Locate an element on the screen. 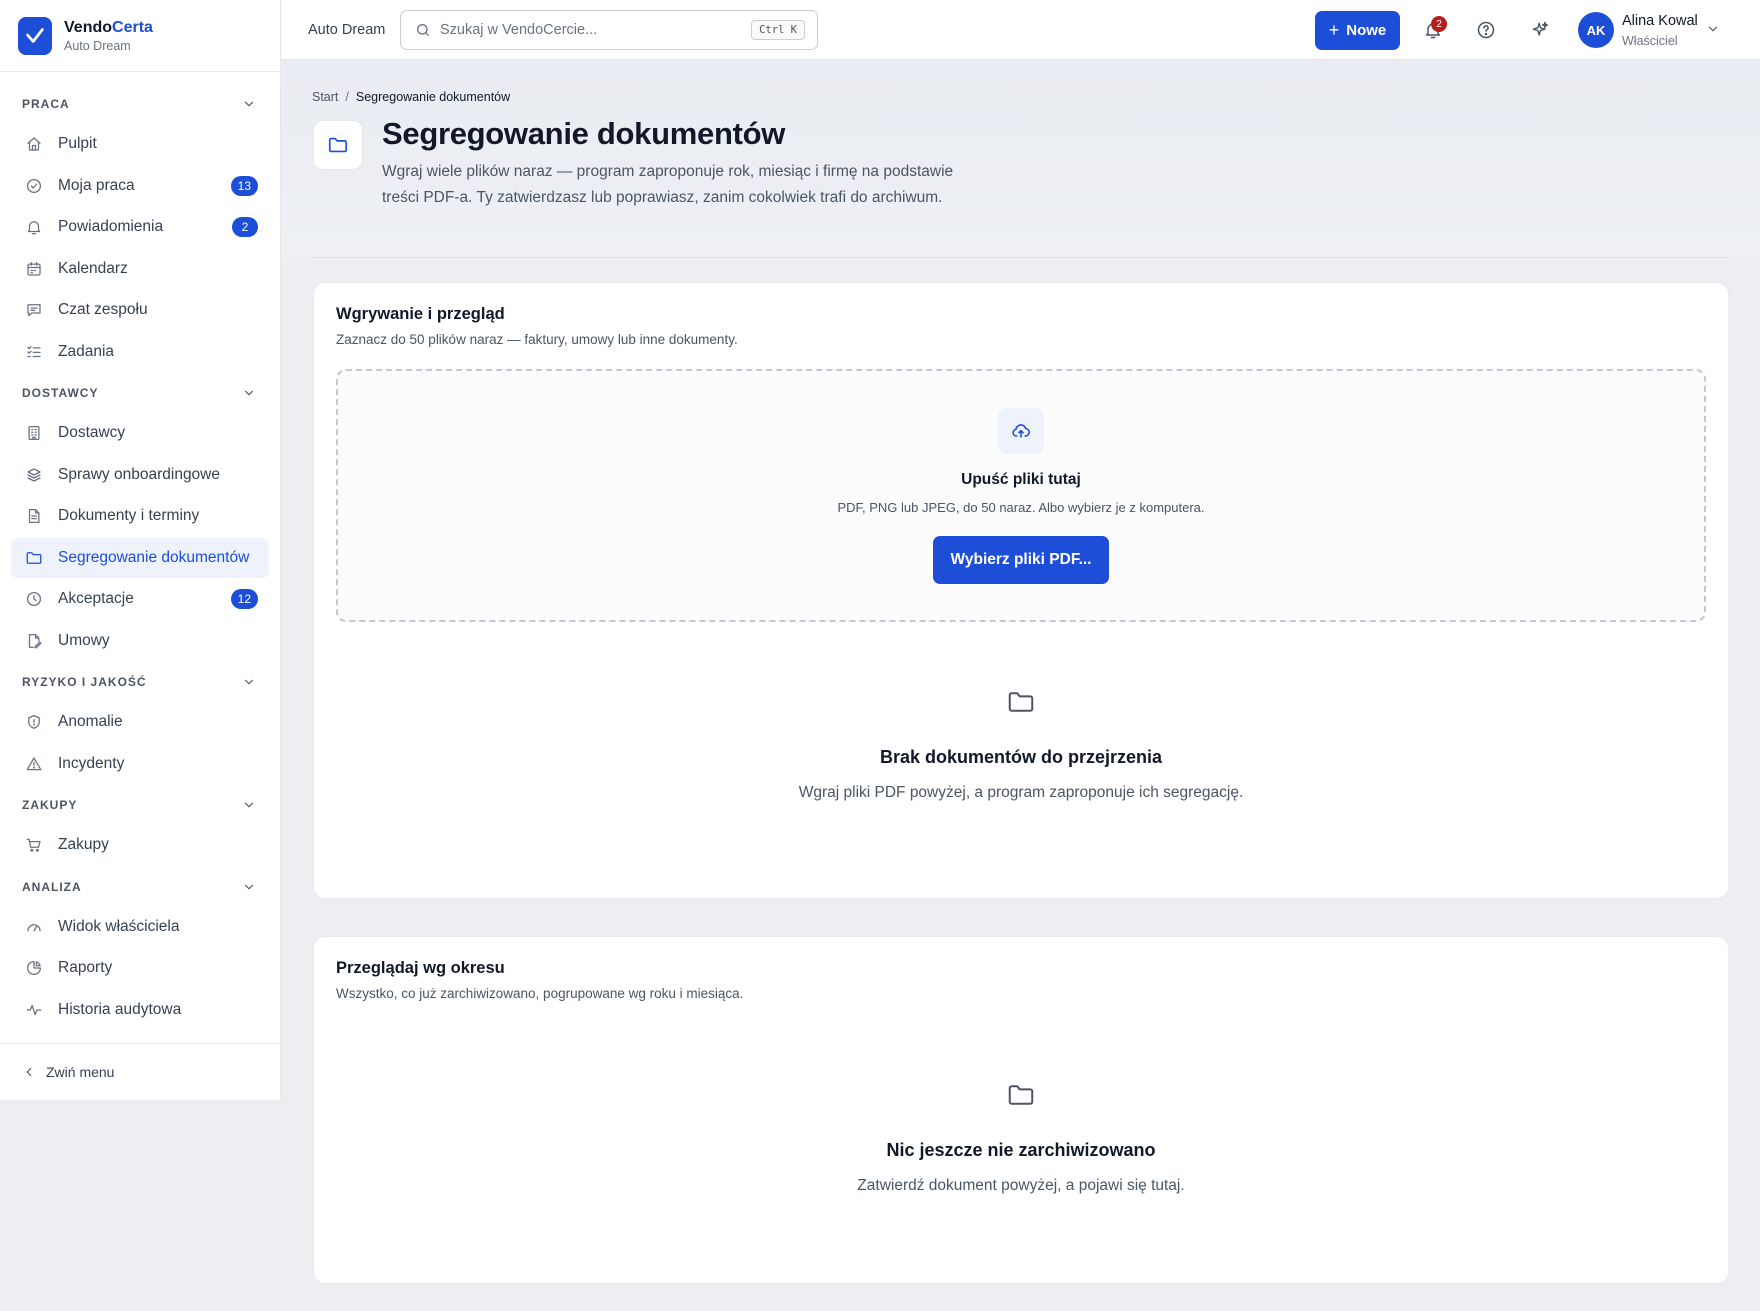 This screenshot has width=1760, height=1311. sidebar-item-label: Powiadomienia is located at coordinates (111, 226).